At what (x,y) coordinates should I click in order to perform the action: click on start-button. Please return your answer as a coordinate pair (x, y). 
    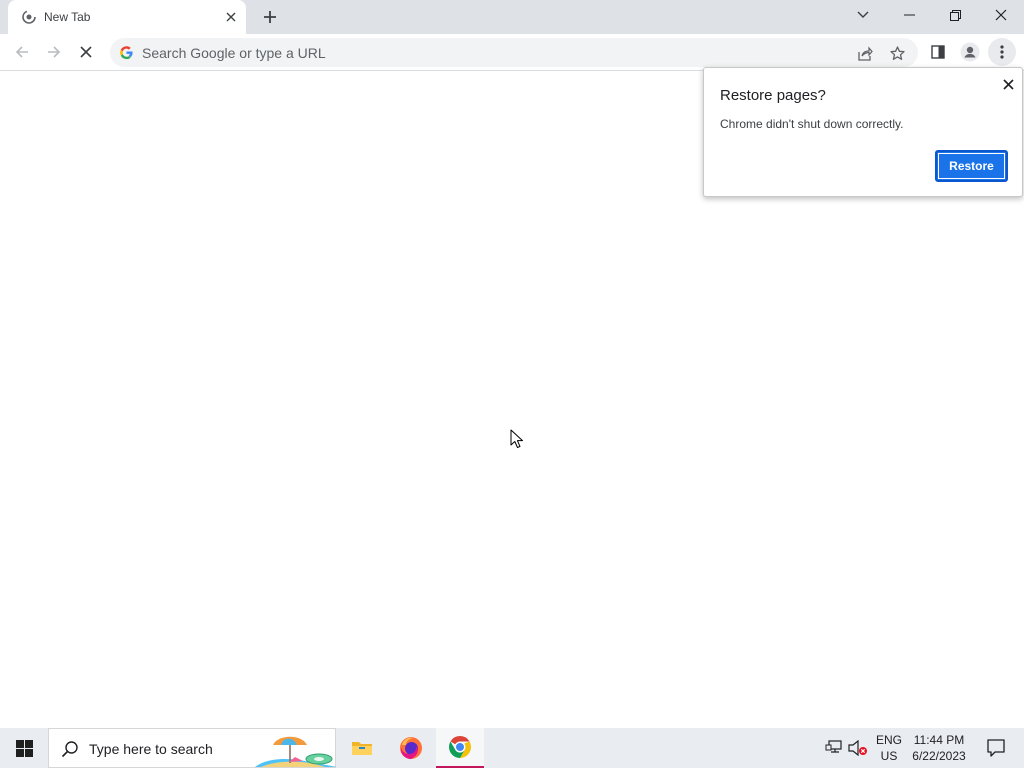
    Looking at the image, I should click on (24, 748).